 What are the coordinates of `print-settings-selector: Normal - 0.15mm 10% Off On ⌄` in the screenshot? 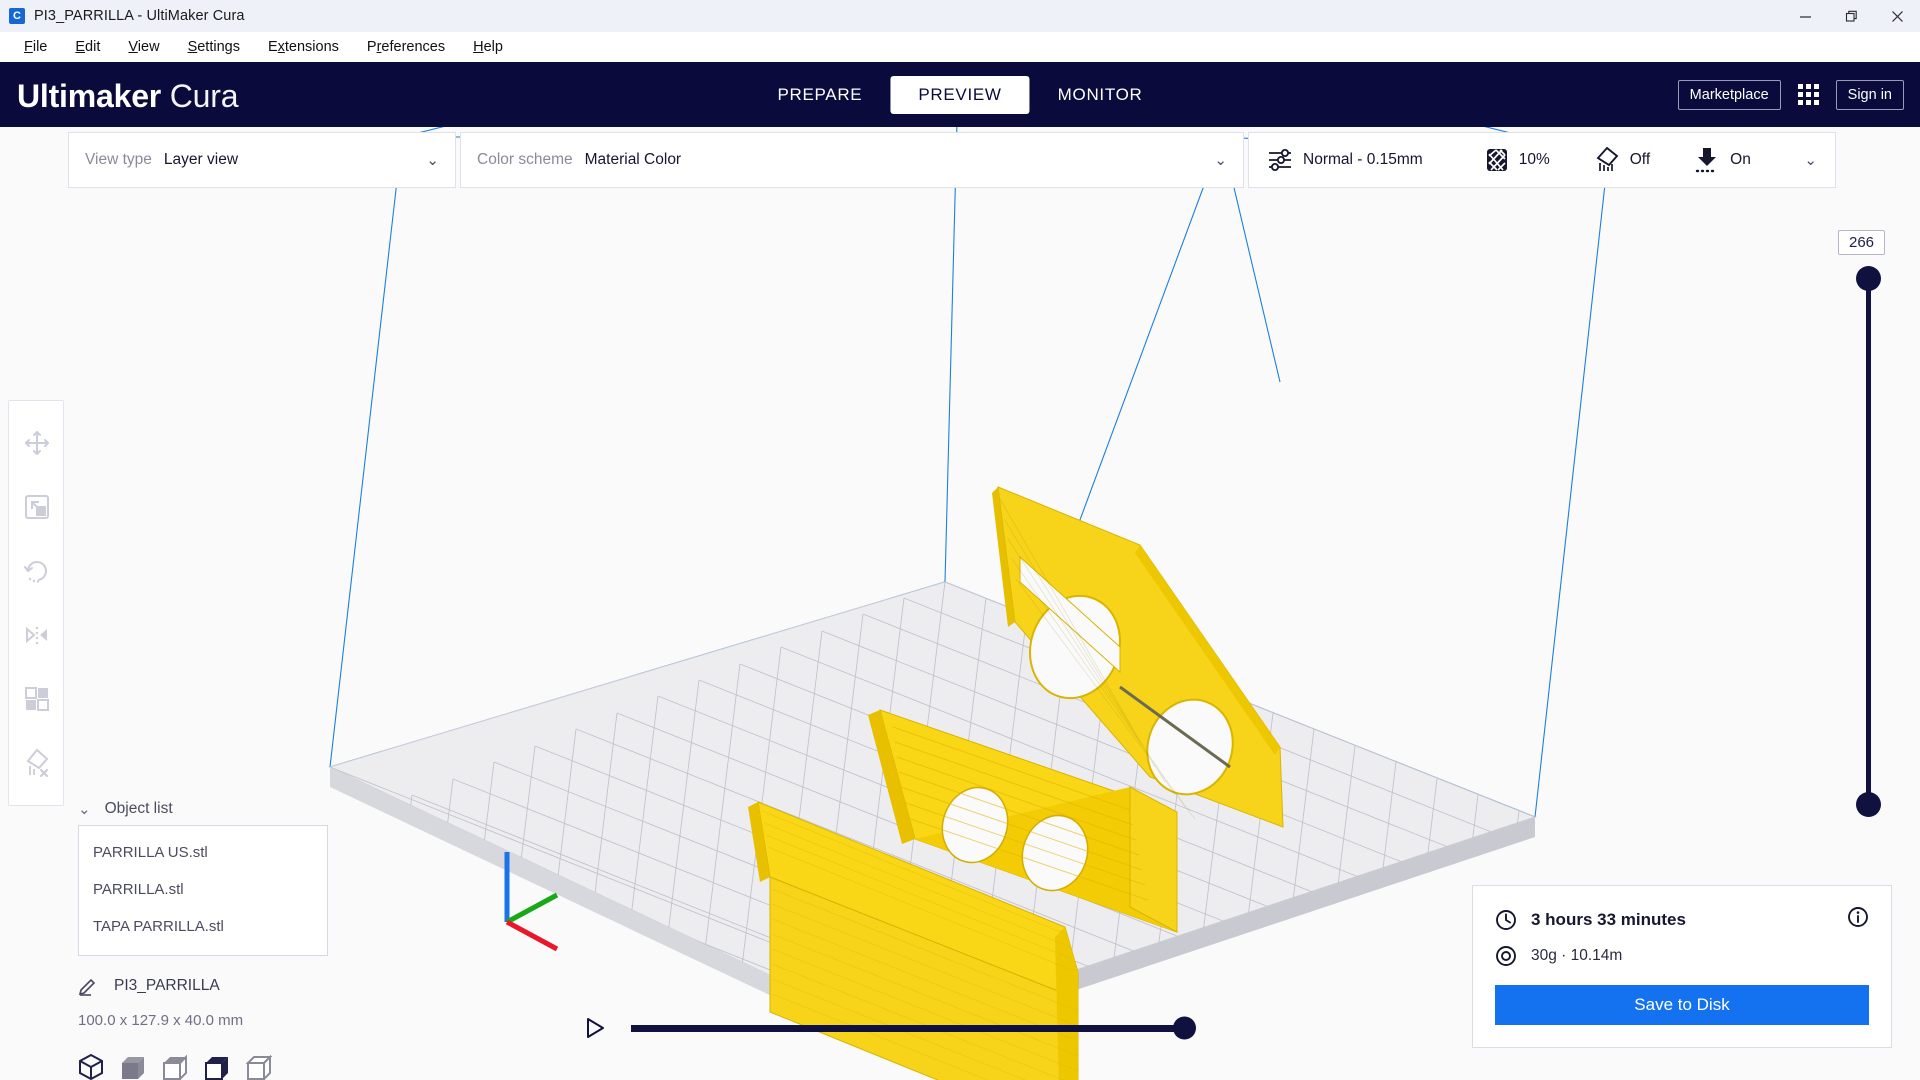 It's located at (1542, 160).